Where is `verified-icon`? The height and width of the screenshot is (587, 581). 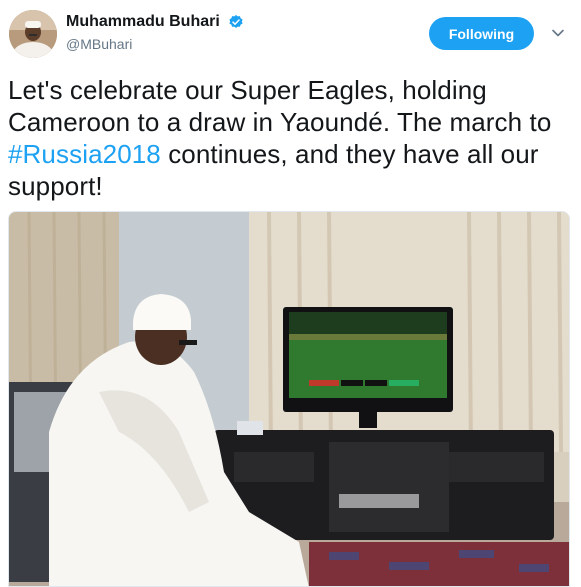 verified-icon is located at coordinates (236, 21).